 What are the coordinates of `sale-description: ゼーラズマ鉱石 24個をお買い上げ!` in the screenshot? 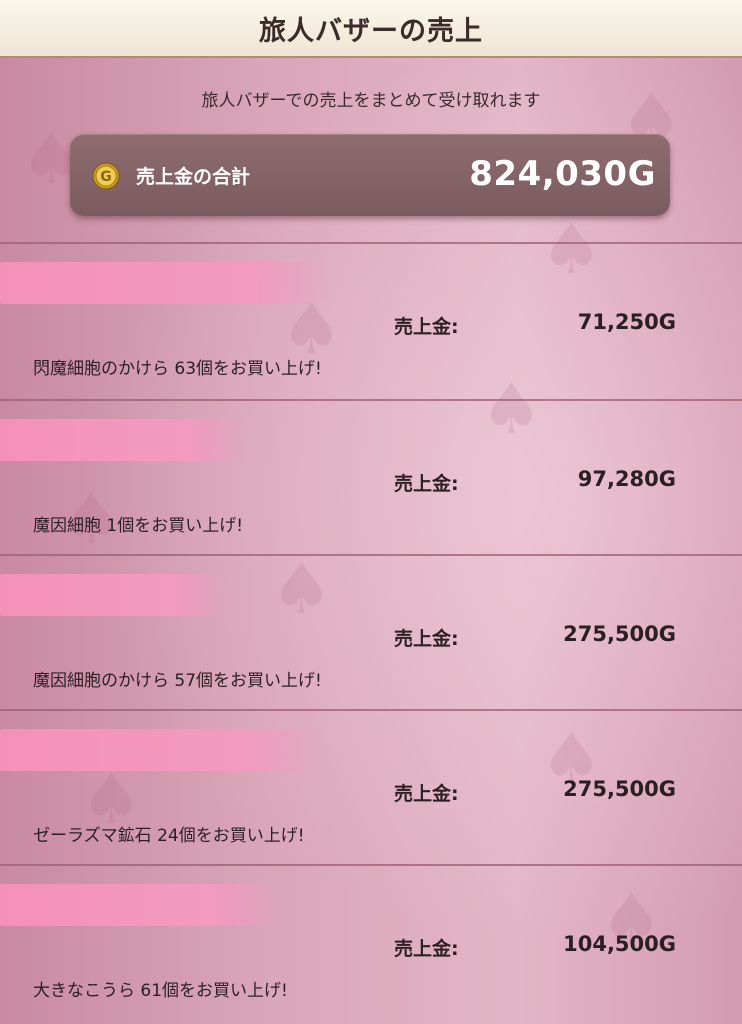 It's located at (169, 836).